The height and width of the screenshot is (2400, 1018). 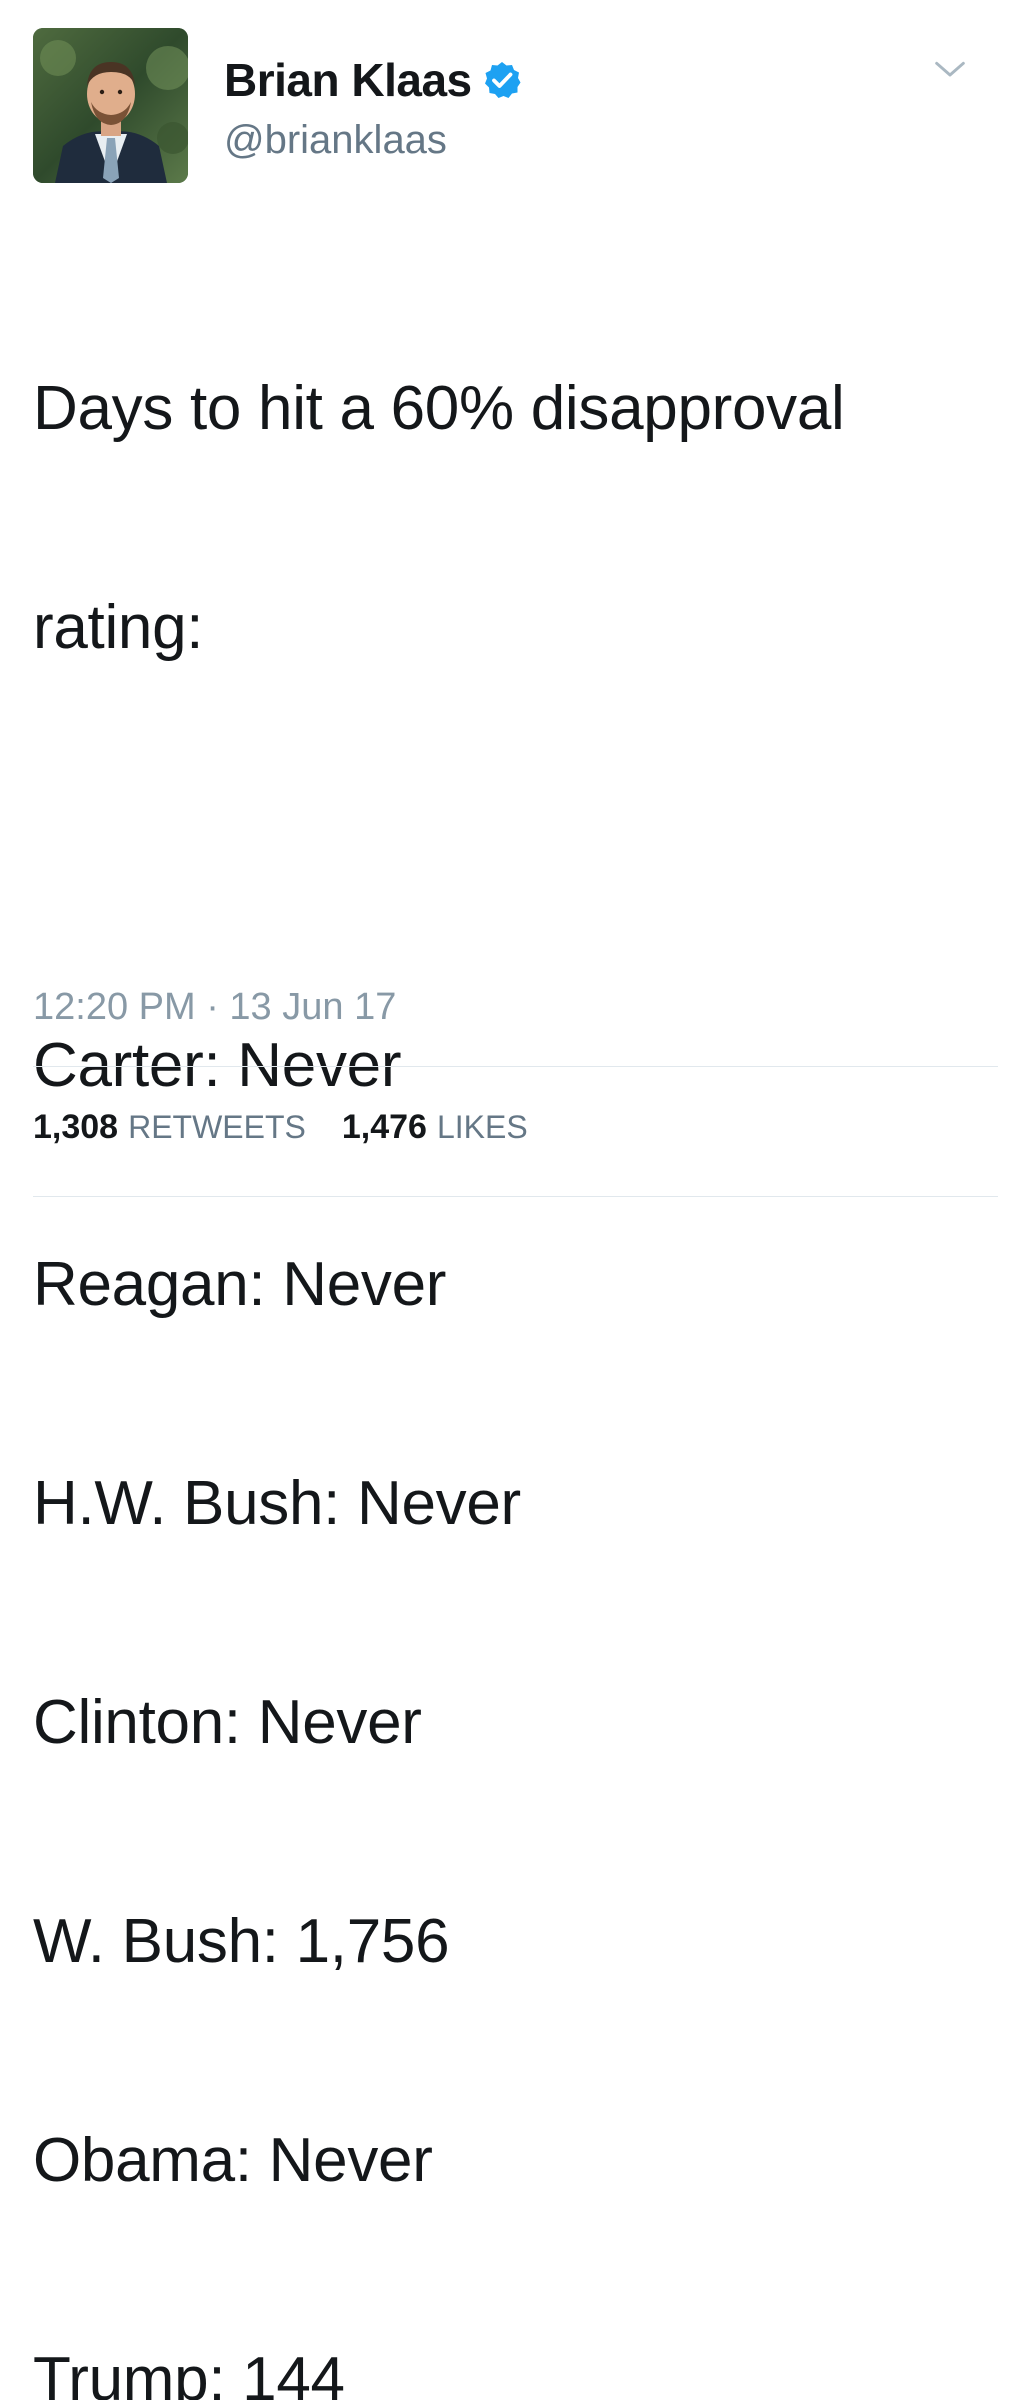 What do you see at coordinates (277, 1503) in the screenshot?
I see `tweet-text-line: H.W. Bush: Never` at bounding box center [277, 1503].